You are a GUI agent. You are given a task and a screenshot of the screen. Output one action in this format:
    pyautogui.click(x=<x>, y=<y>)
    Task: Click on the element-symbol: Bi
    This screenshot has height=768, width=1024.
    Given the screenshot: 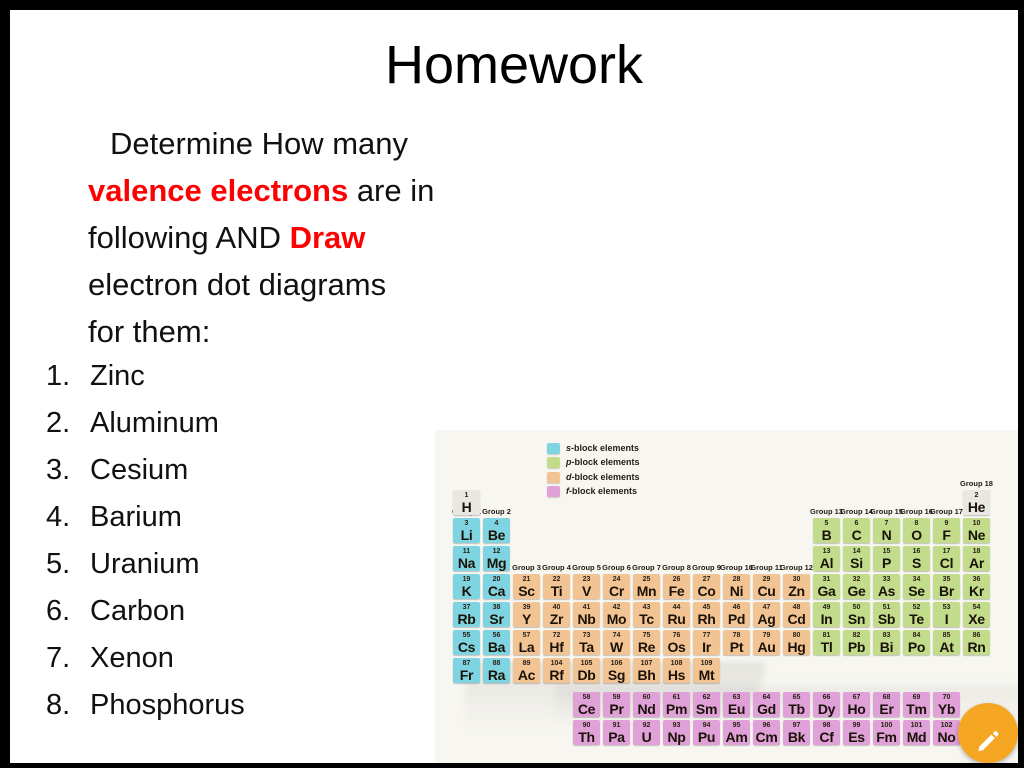 What is the action you would take?
    pyautogui.click(x=886, y=647)
    